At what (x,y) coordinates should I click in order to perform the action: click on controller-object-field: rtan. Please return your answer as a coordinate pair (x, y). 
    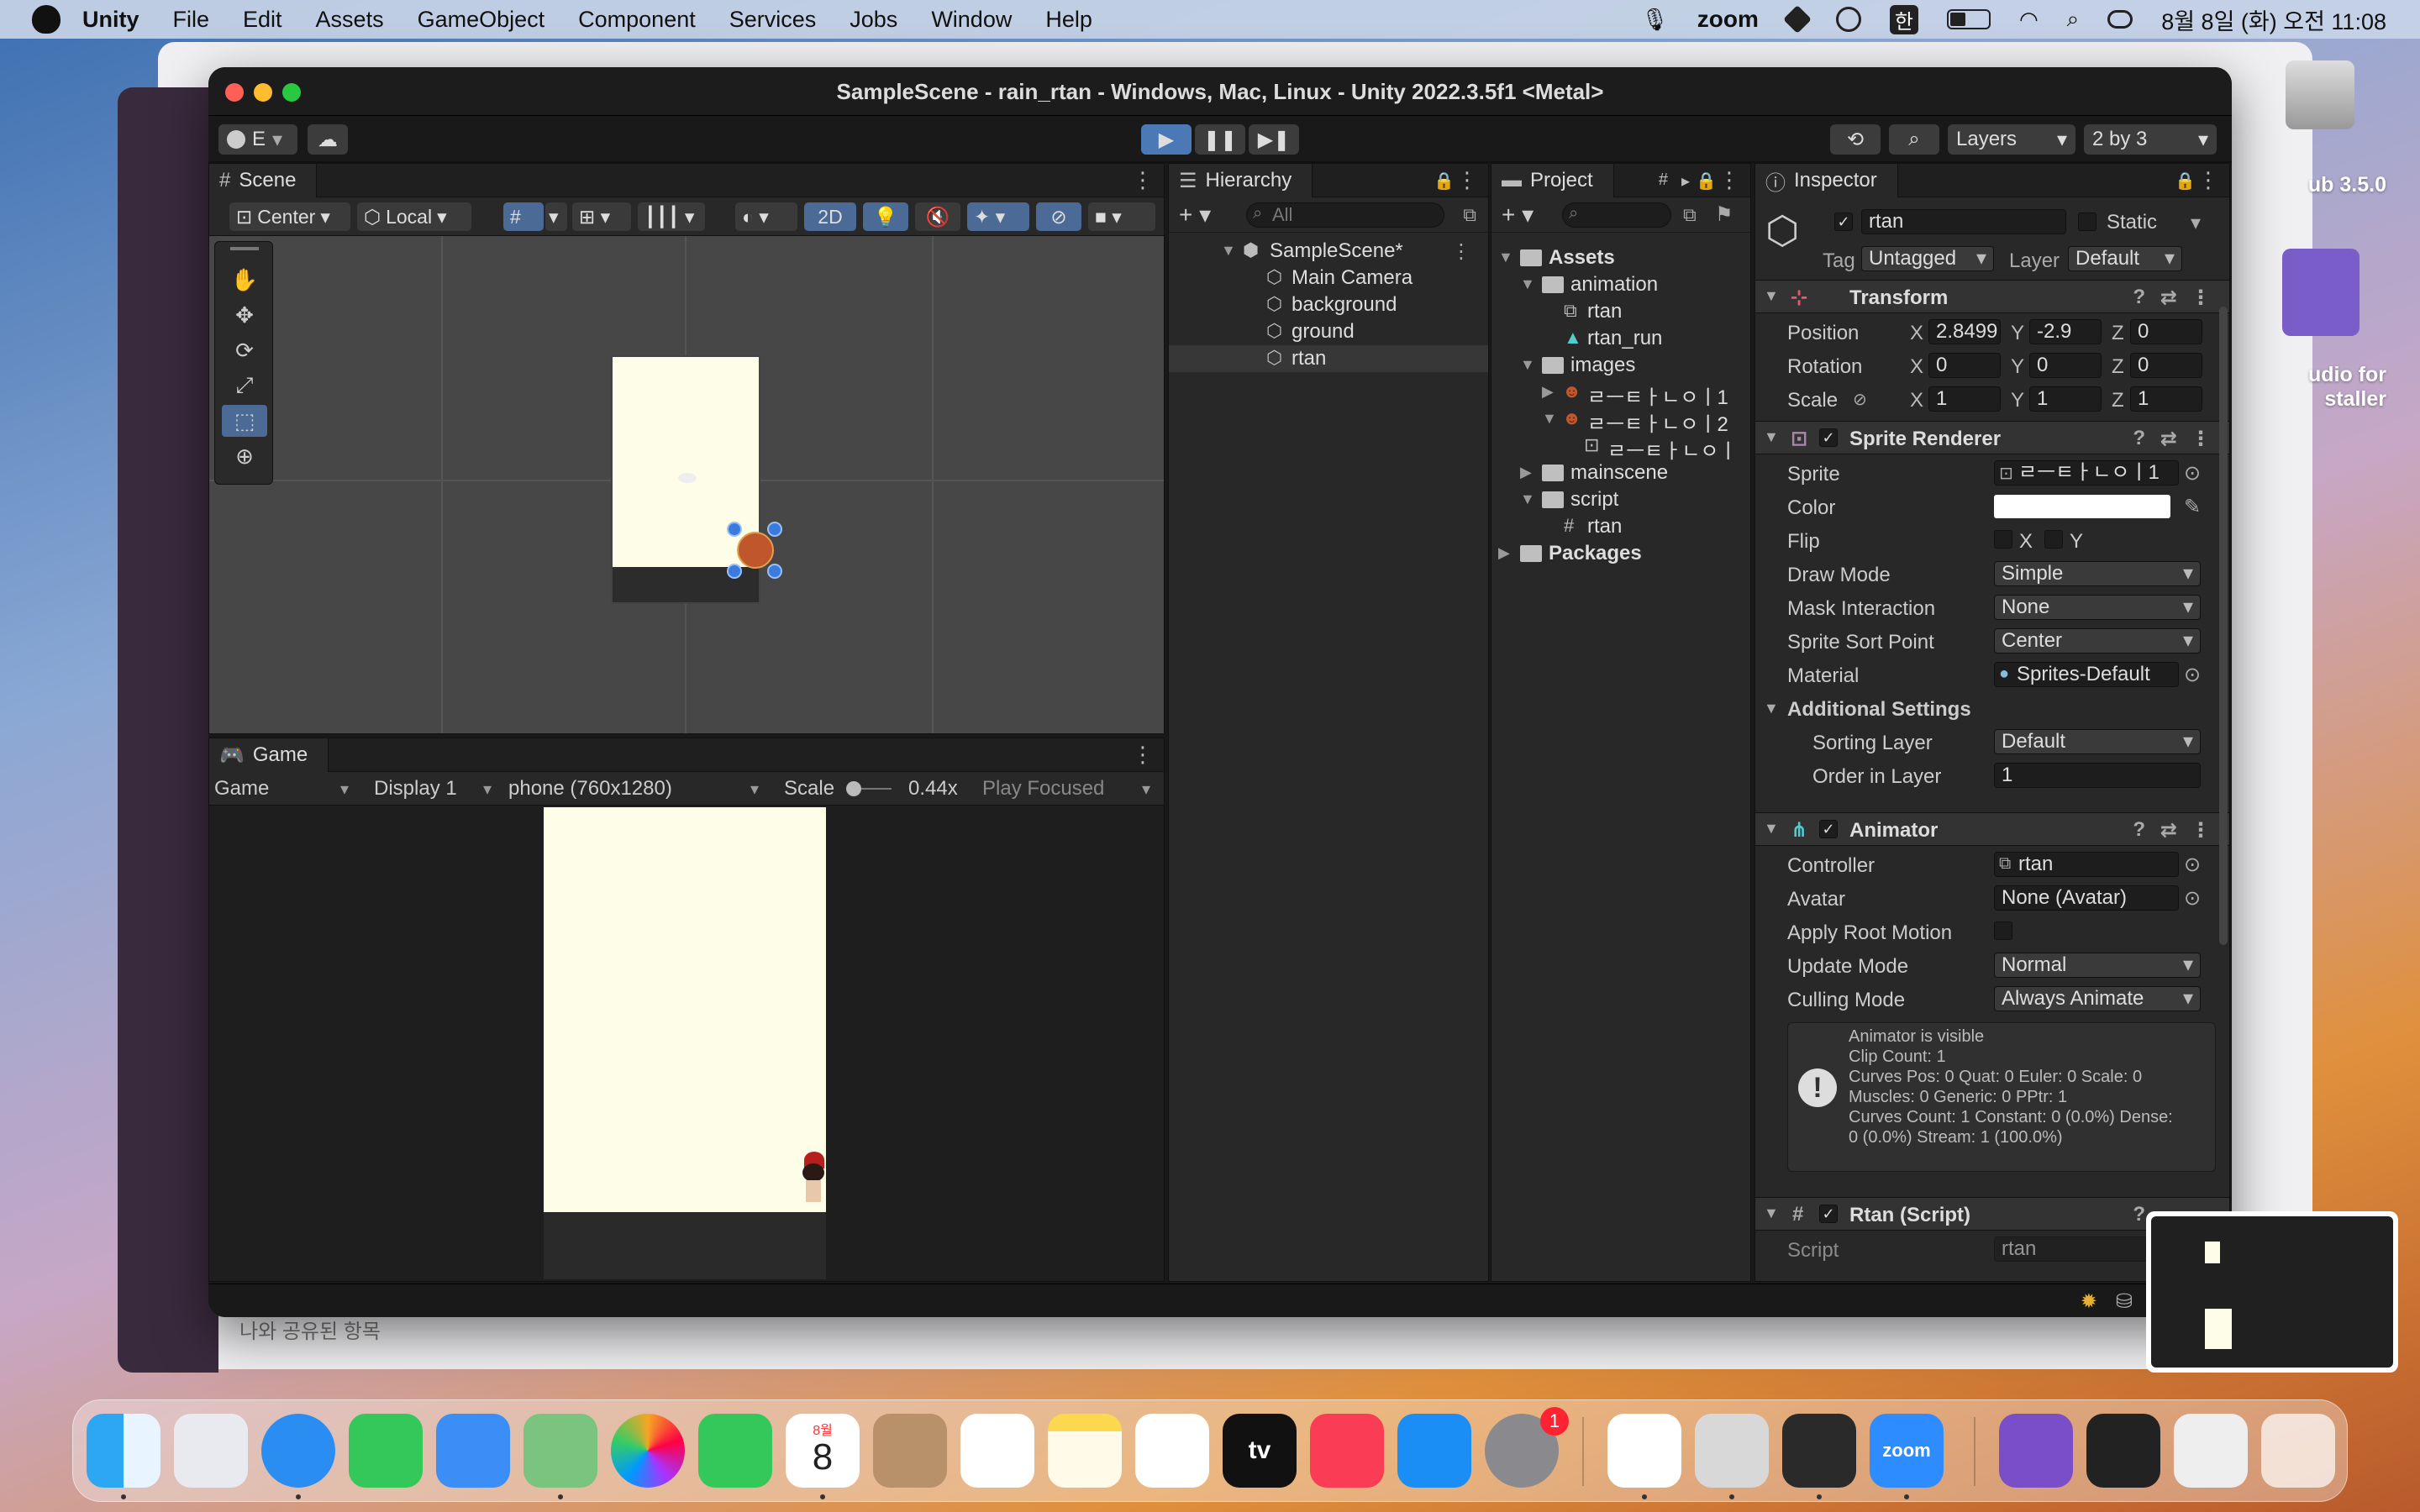
    Looking at the image, I should click on (2086, 864).